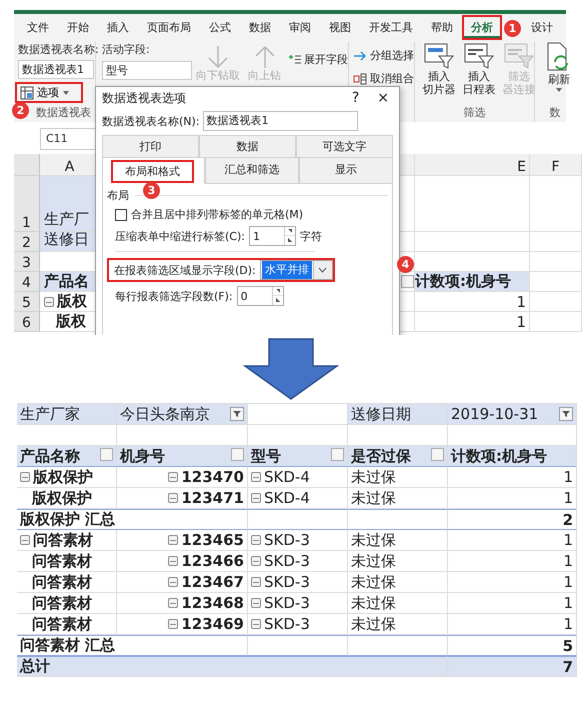 Image resolution: width=582 pixels, height=705 pixels. What do you see at coordinates (27, 204) in the screenshot?
I see `row-number: 1` at bounding box center [27, 204].